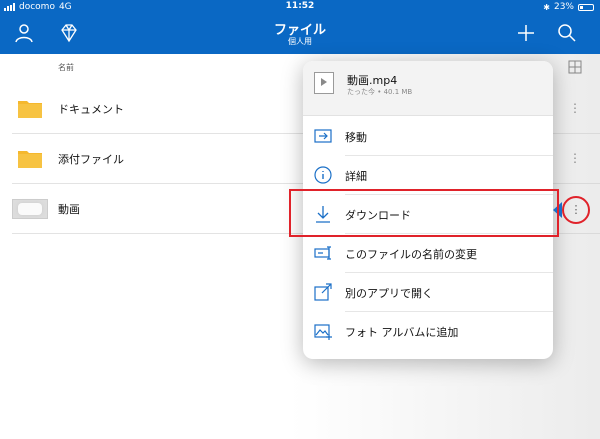 Image resolution: width=600 pixels, height=439 pixels. What do you see at coordinates (356, 137) in the screenshot?
I see `menu-item-label: 移動` at bounding box center [356, 137].